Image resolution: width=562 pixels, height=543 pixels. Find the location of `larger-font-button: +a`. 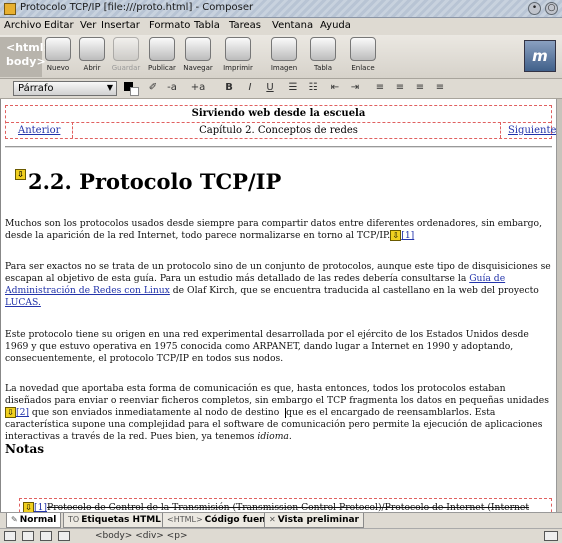

larger-font-button: +a is located at coordinates (198, 88).